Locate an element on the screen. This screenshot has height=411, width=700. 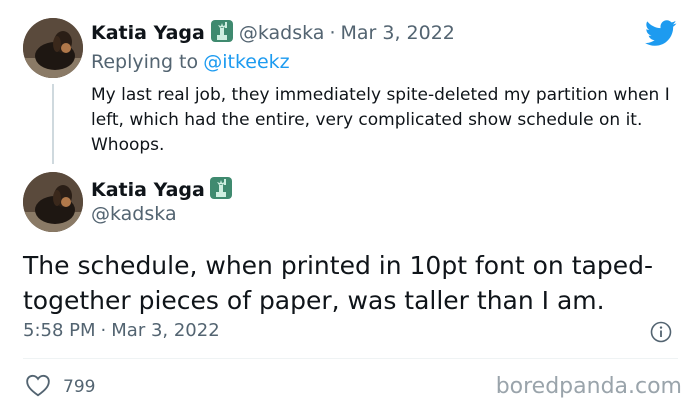
reply-author-name: Katia Yaga is located at coordinates (148, 33).